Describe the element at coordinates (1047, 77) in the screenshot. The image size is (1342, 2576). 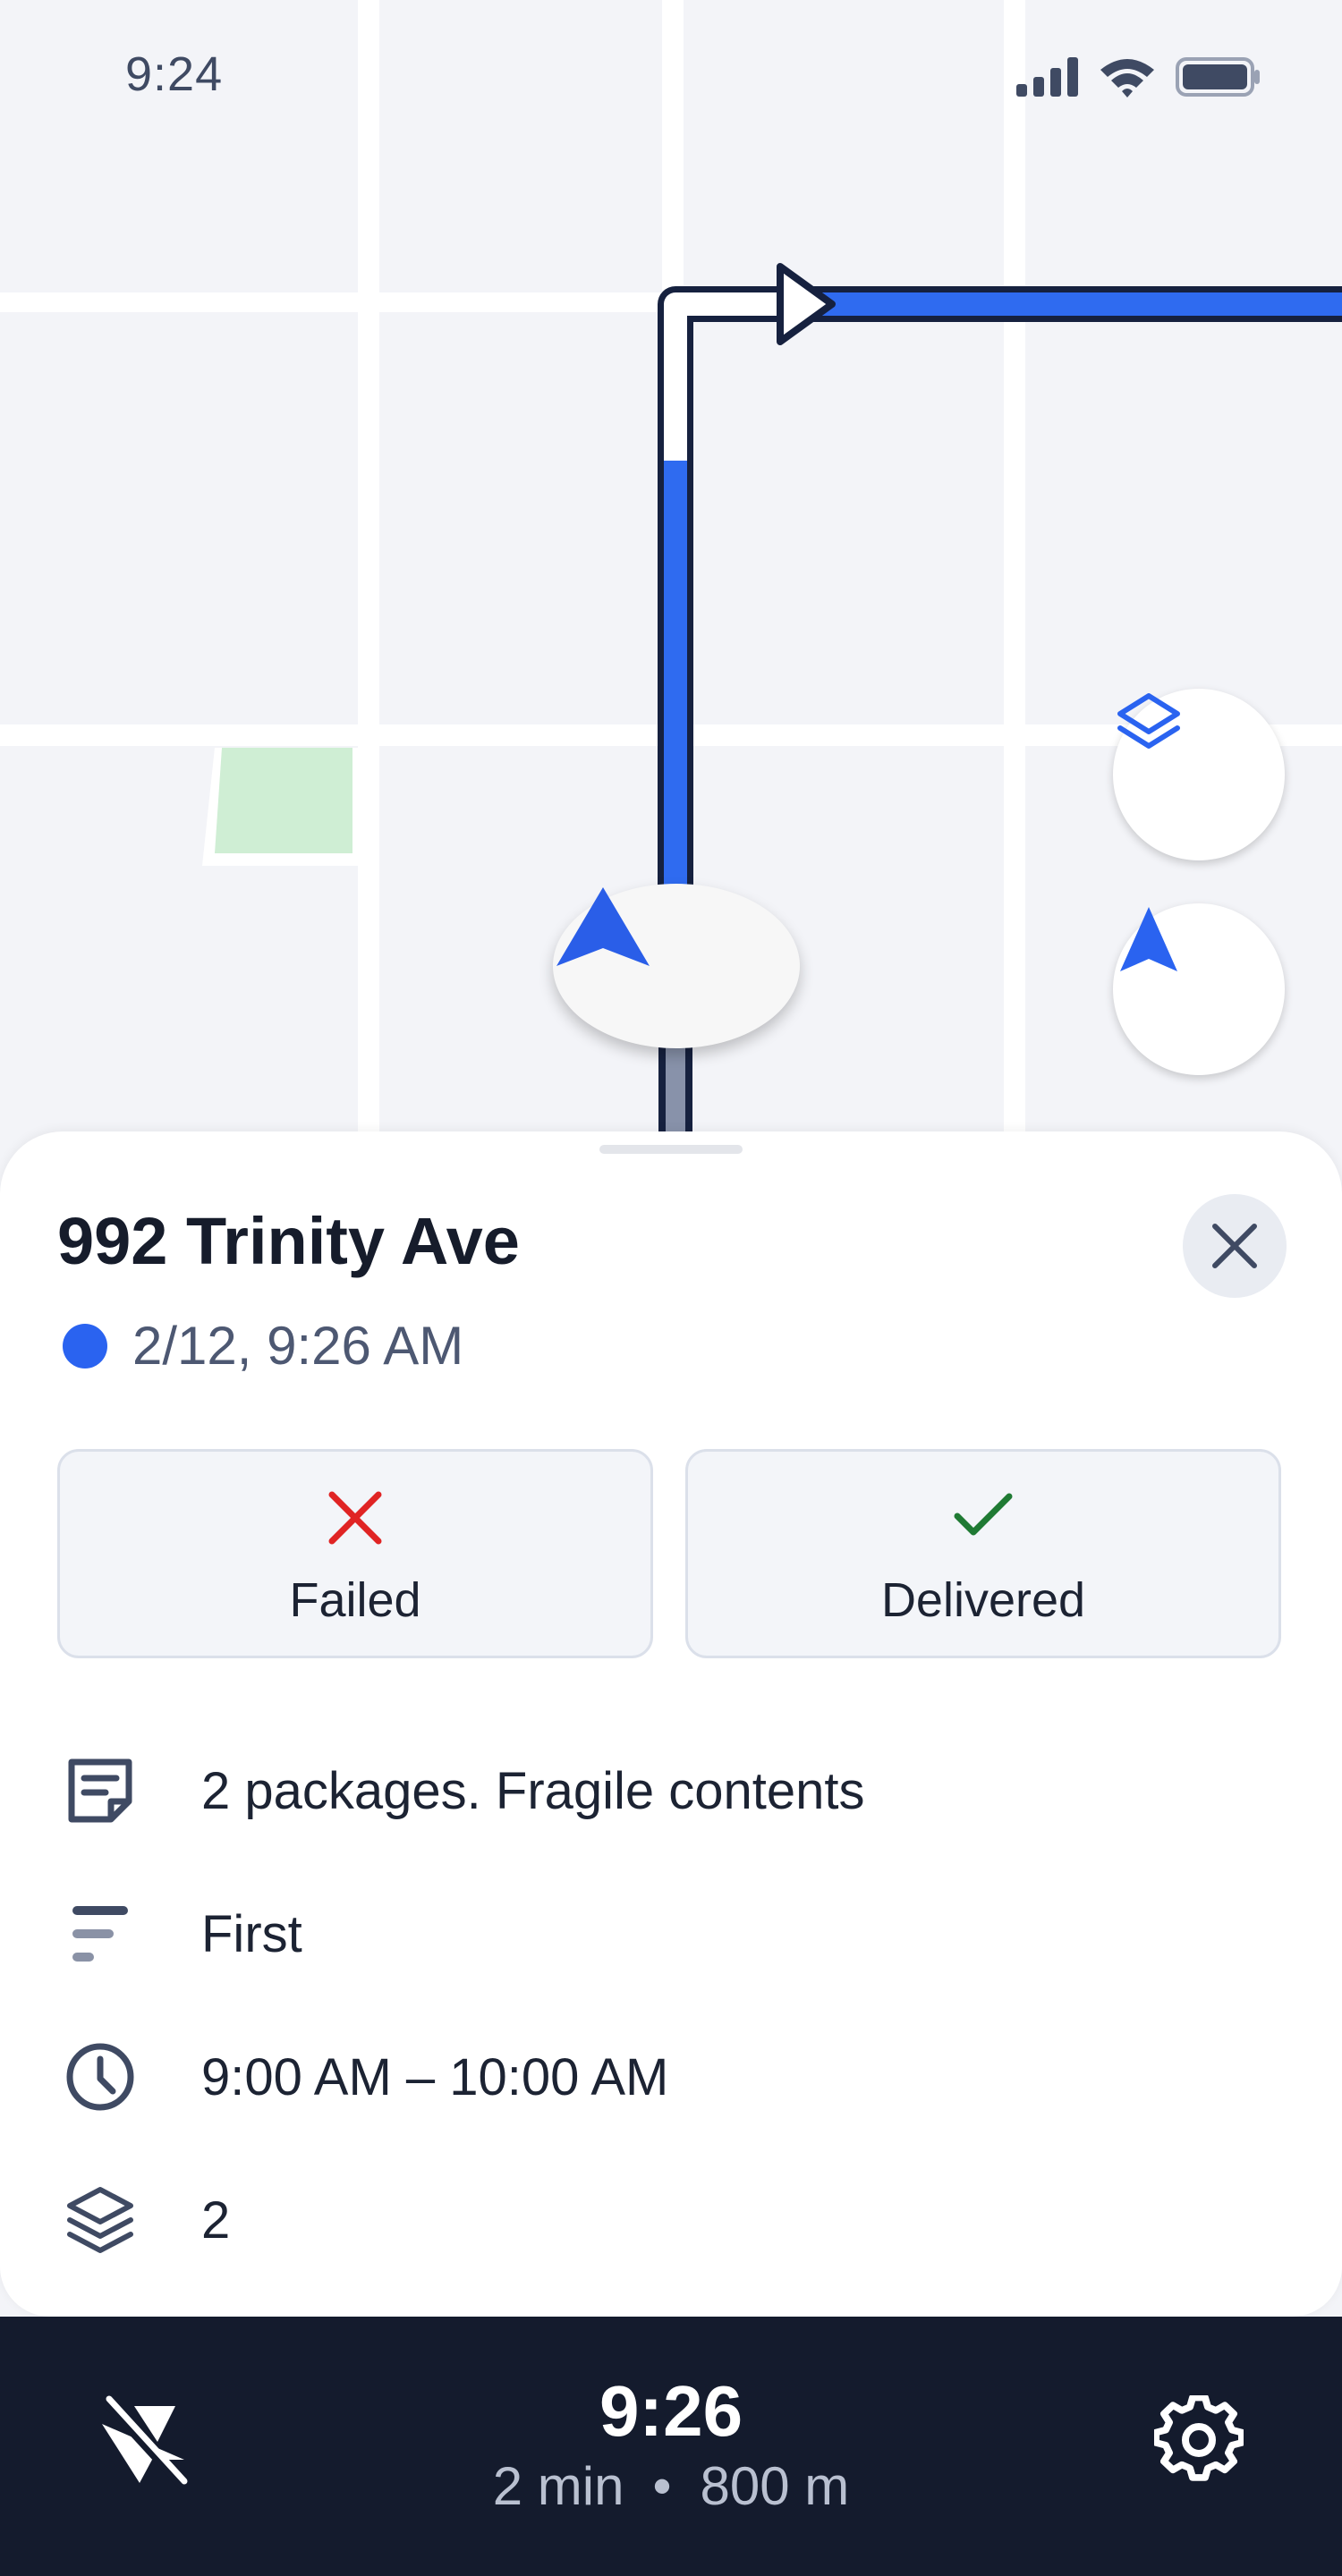
I see `cellular-signal-icon` at that location.